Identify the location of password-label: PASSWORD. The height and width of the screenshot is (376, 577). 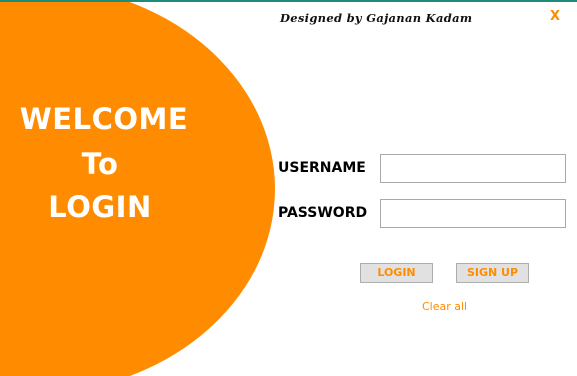
(323, 213).